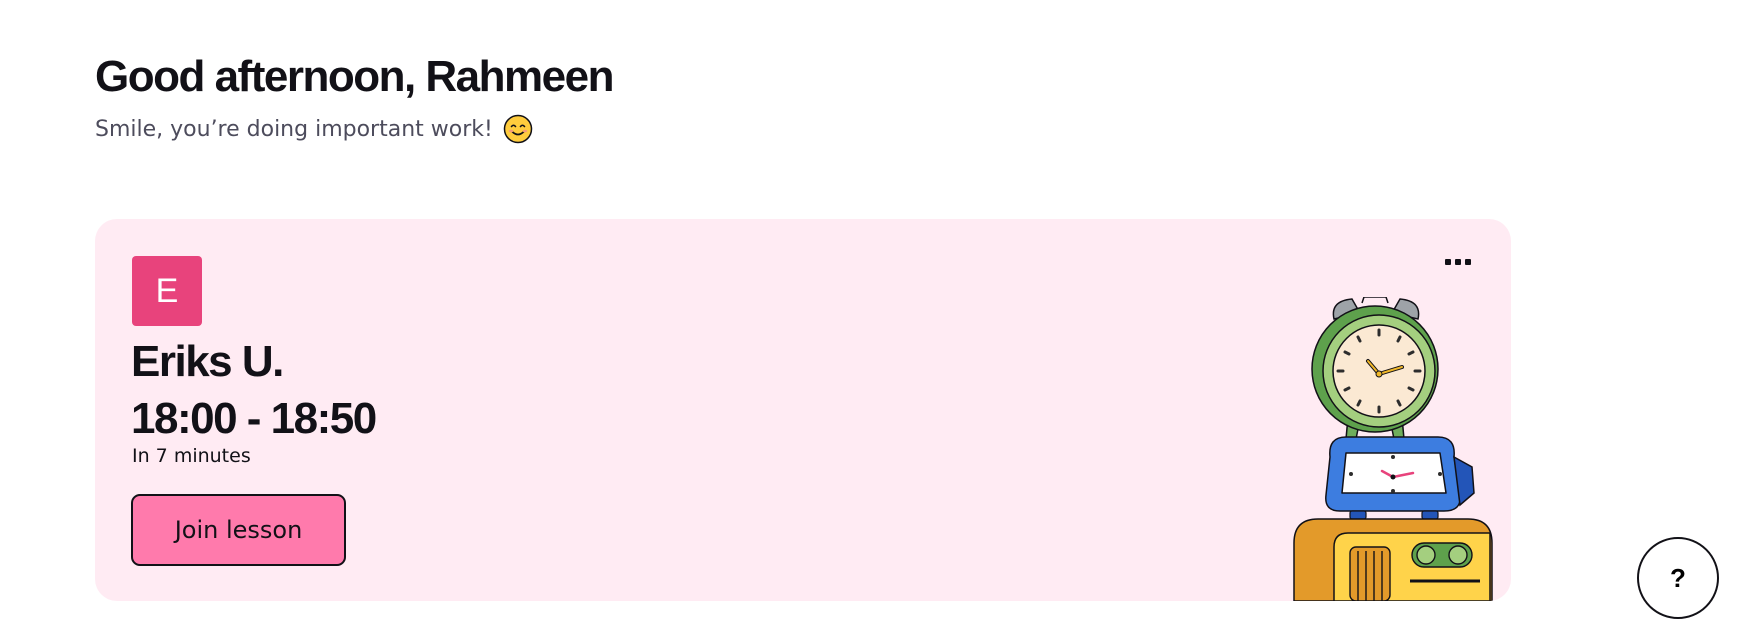 The image size is (1738, 628). I want to click on smiling-face-icon, so click(518, 129).